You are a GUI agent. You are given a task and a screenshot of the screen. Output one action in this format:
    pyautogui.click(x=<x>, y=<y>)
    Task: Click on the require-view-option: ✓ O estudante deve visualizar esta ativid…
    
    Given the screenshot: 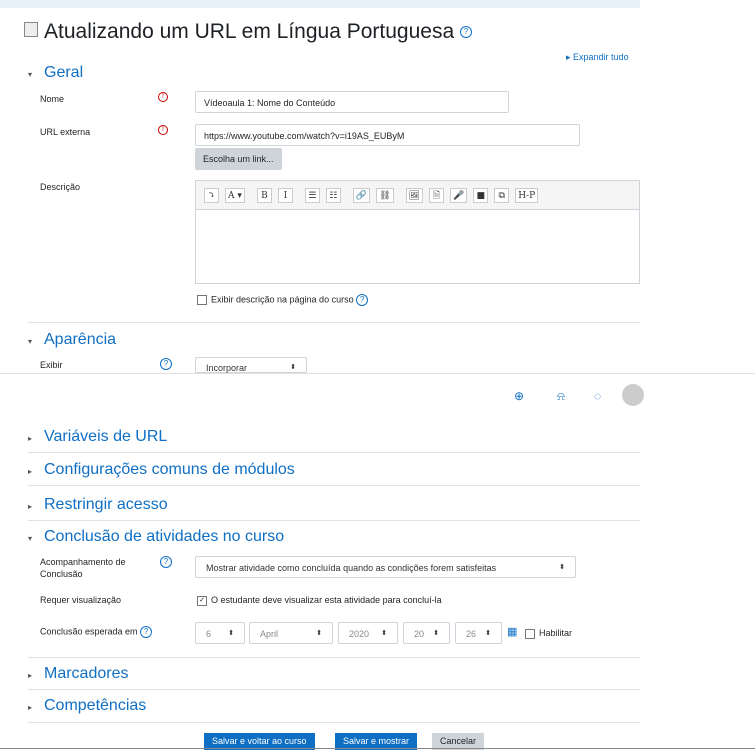 What is the action you would take?
    pyautogui.click(x=319, y=600)
    